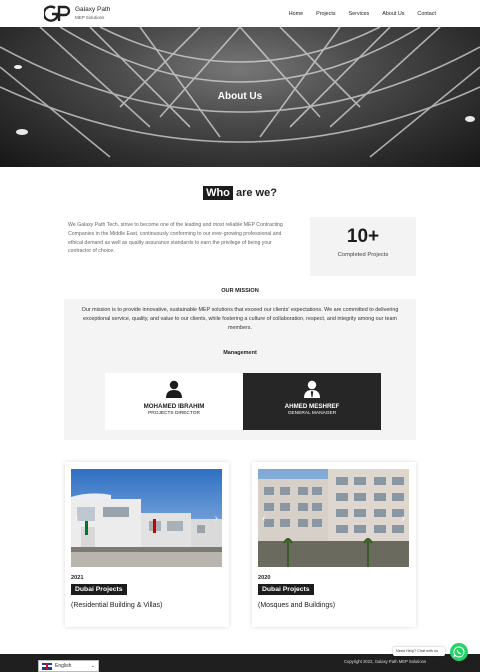  Describe the element at coordinates (393, 14) in the screenshot. I see `nav-about-us: About Us` at that location.